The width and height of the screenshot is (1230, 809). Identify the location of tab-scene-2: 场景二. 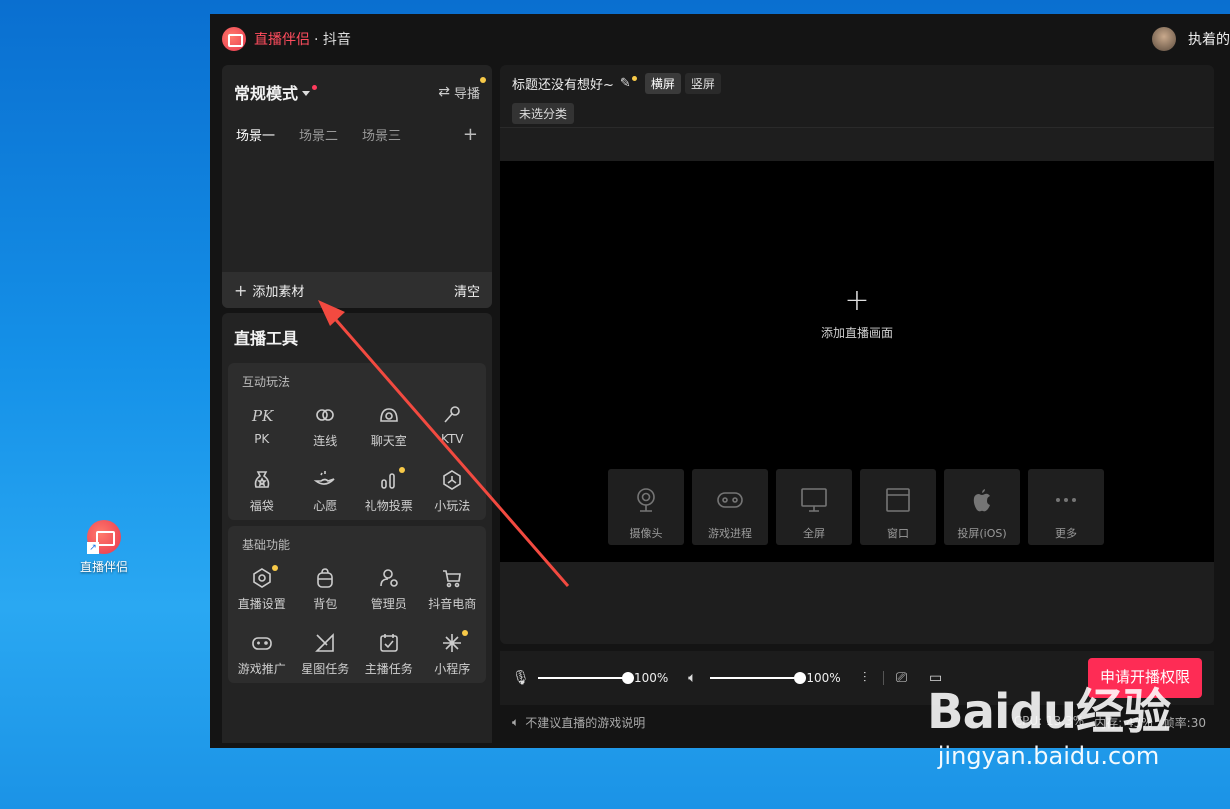
(318, 134).